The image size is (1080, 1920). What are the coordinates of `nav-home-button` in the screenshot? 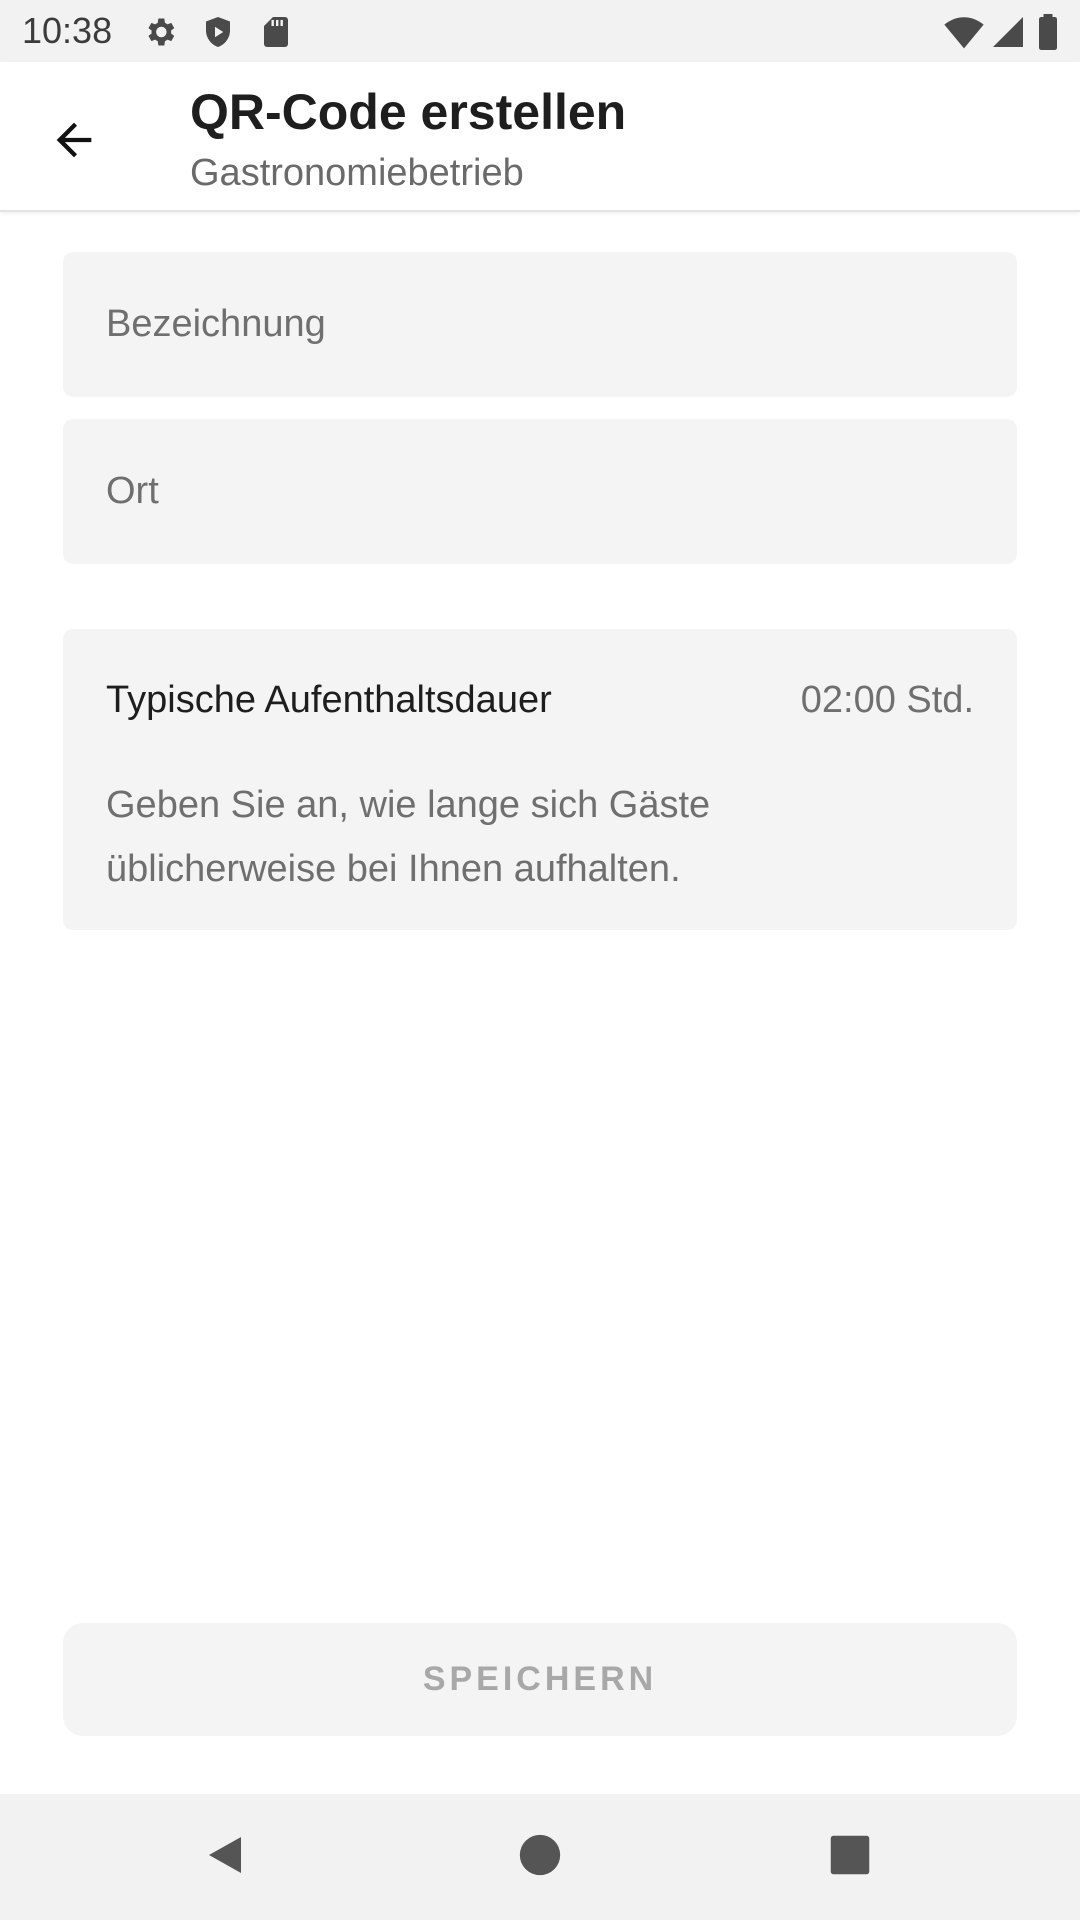 It's located at (540, 1857).